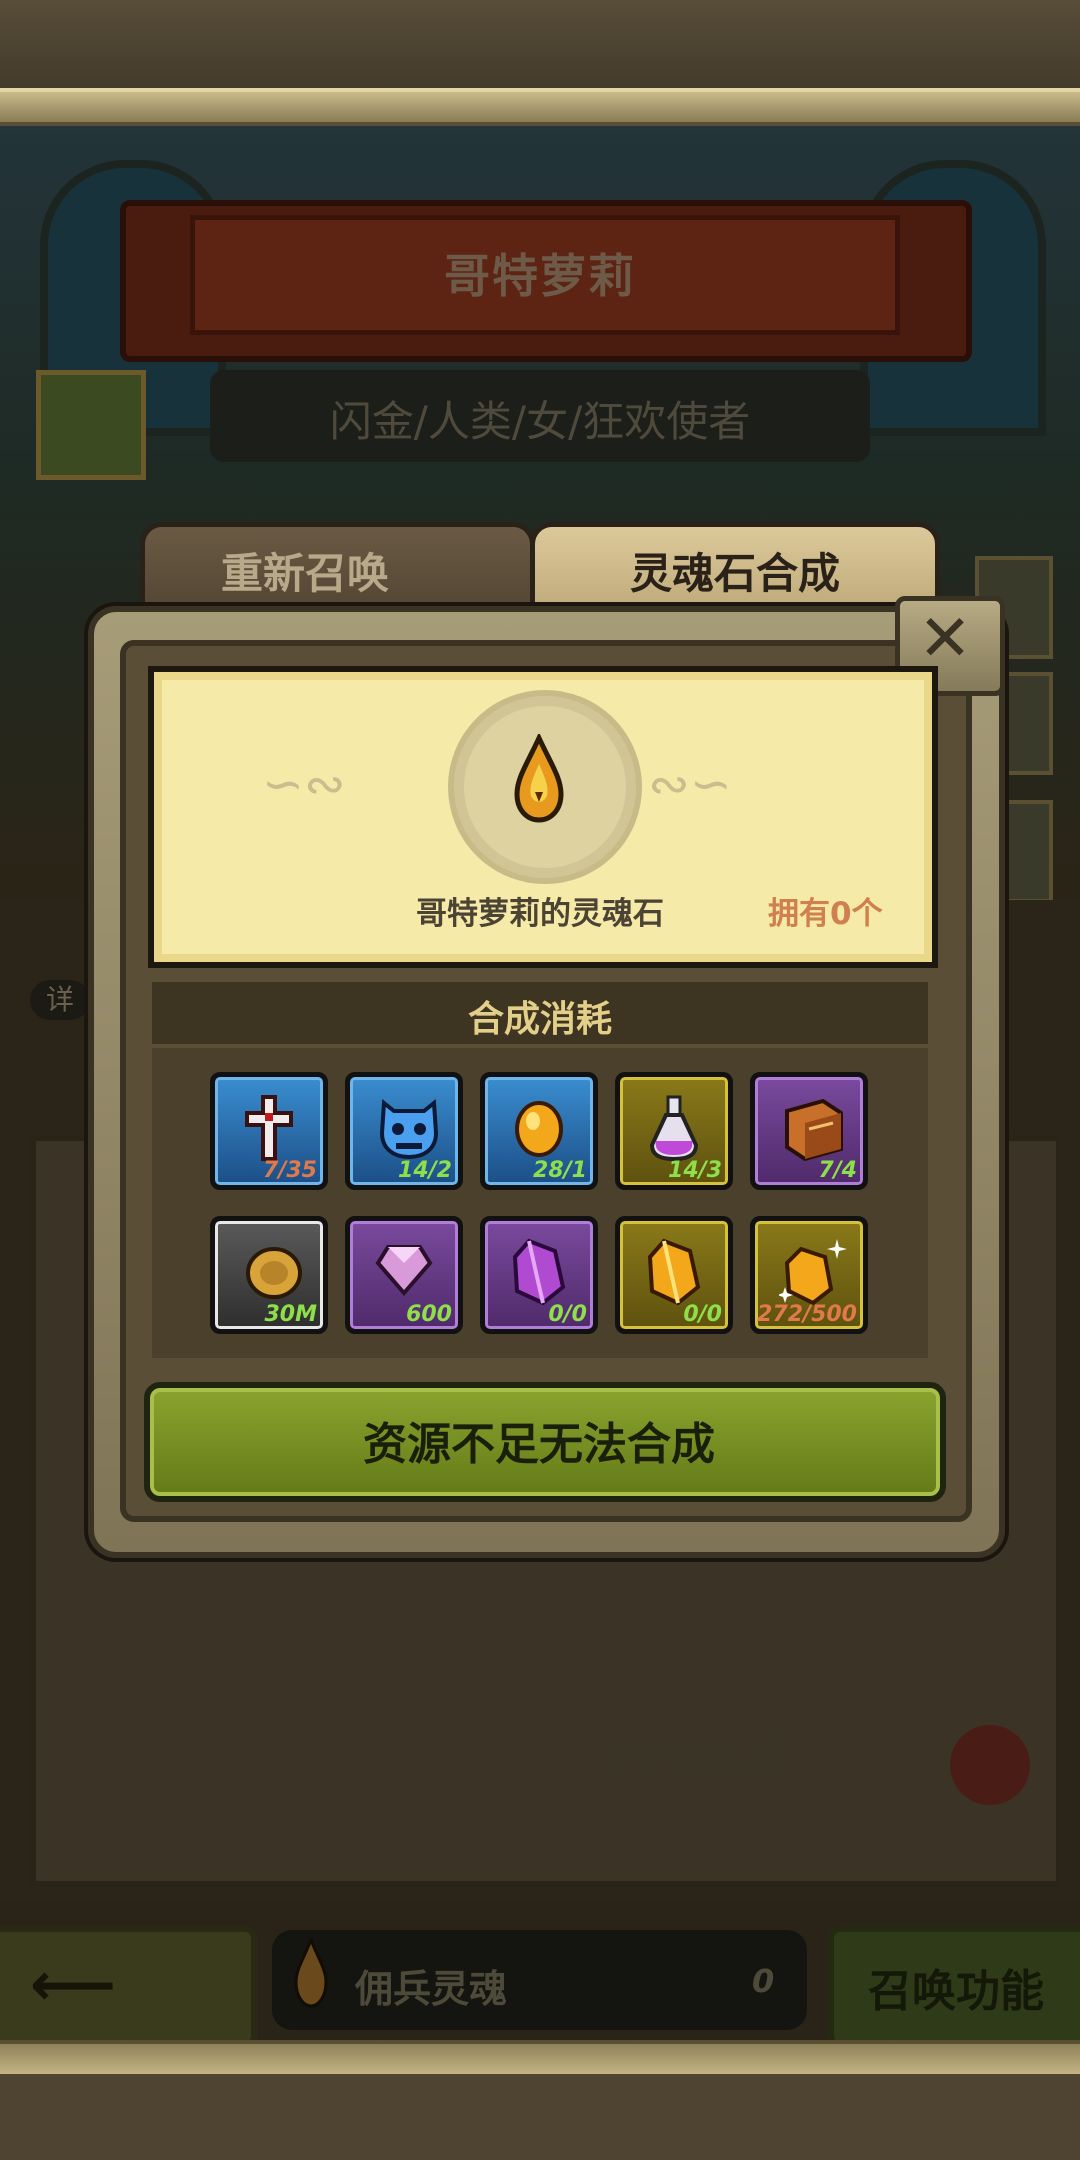 This screenshot has height=2160, width=1080. I want to click on material-slot: 7/4, so click(809, 1131).